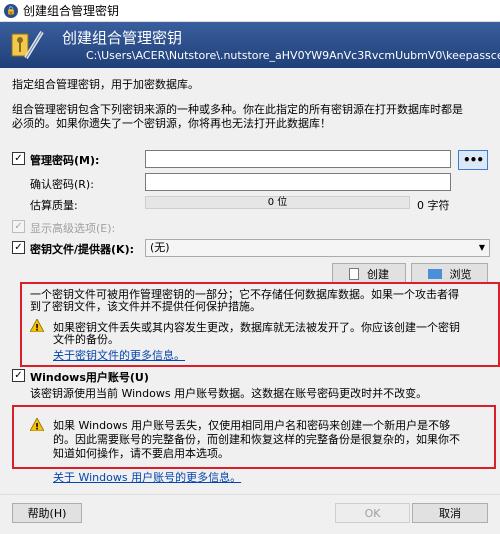 This screenshot has width=500, height=534. Describe the element at coordinates (160, 247) in the screenshot. I see `key-file-selected: (无)` at that location.